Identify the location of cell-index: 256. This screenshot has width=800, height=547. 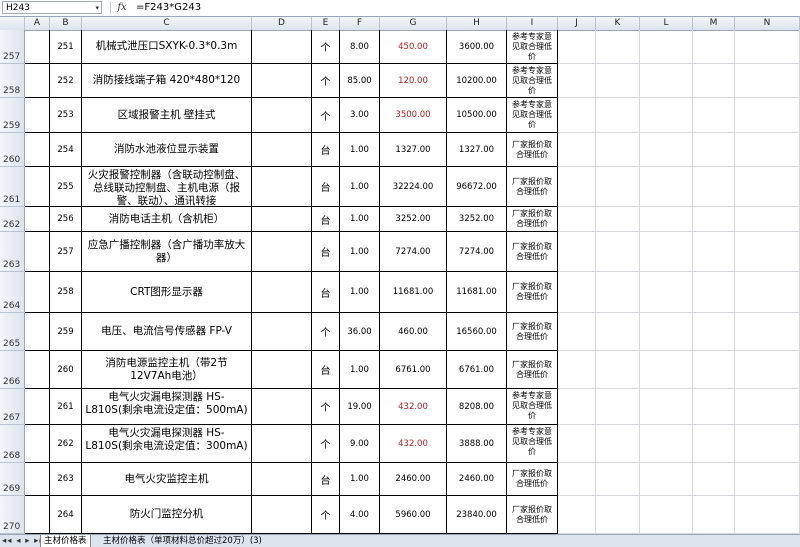
(66, 219).